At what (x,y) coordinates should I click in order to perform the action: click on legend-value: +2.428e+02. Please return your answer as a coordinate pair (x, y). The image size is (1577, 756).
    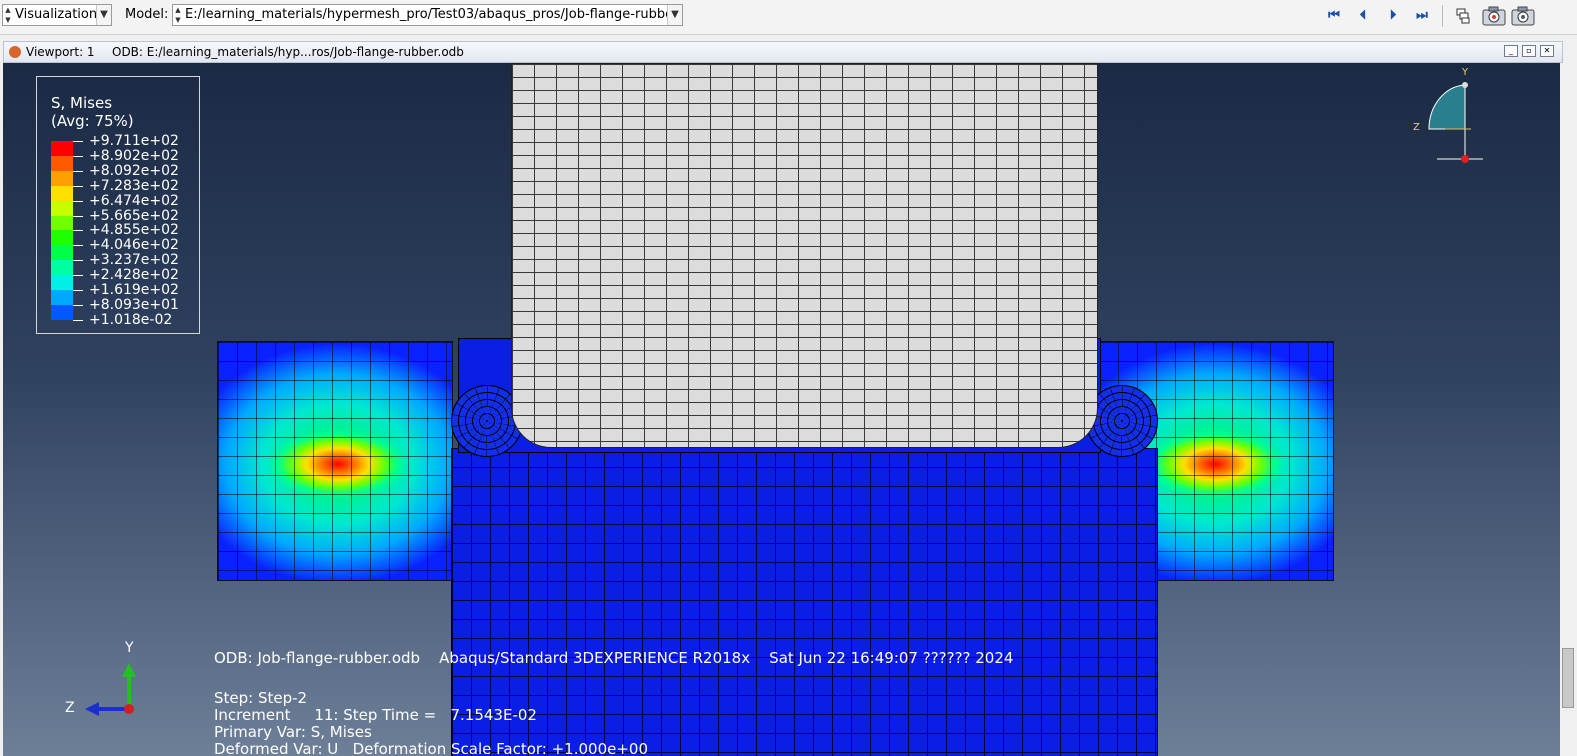
    Looking at the image, I should click on (134, 275).